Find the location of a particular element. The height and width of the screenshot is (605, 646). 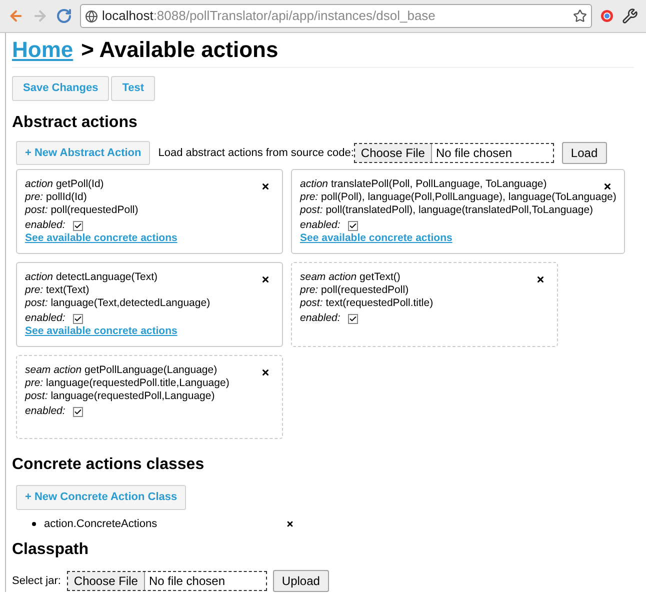

action-signature: action detectLanguage(Text) is located at coordinates (91, 277).